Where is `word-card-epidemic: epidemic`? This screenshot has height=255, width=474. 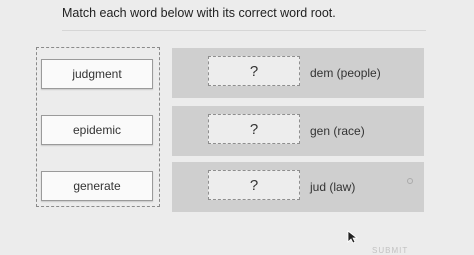
word-card-epidemic: epidemic is located at coordinates (97, 130).